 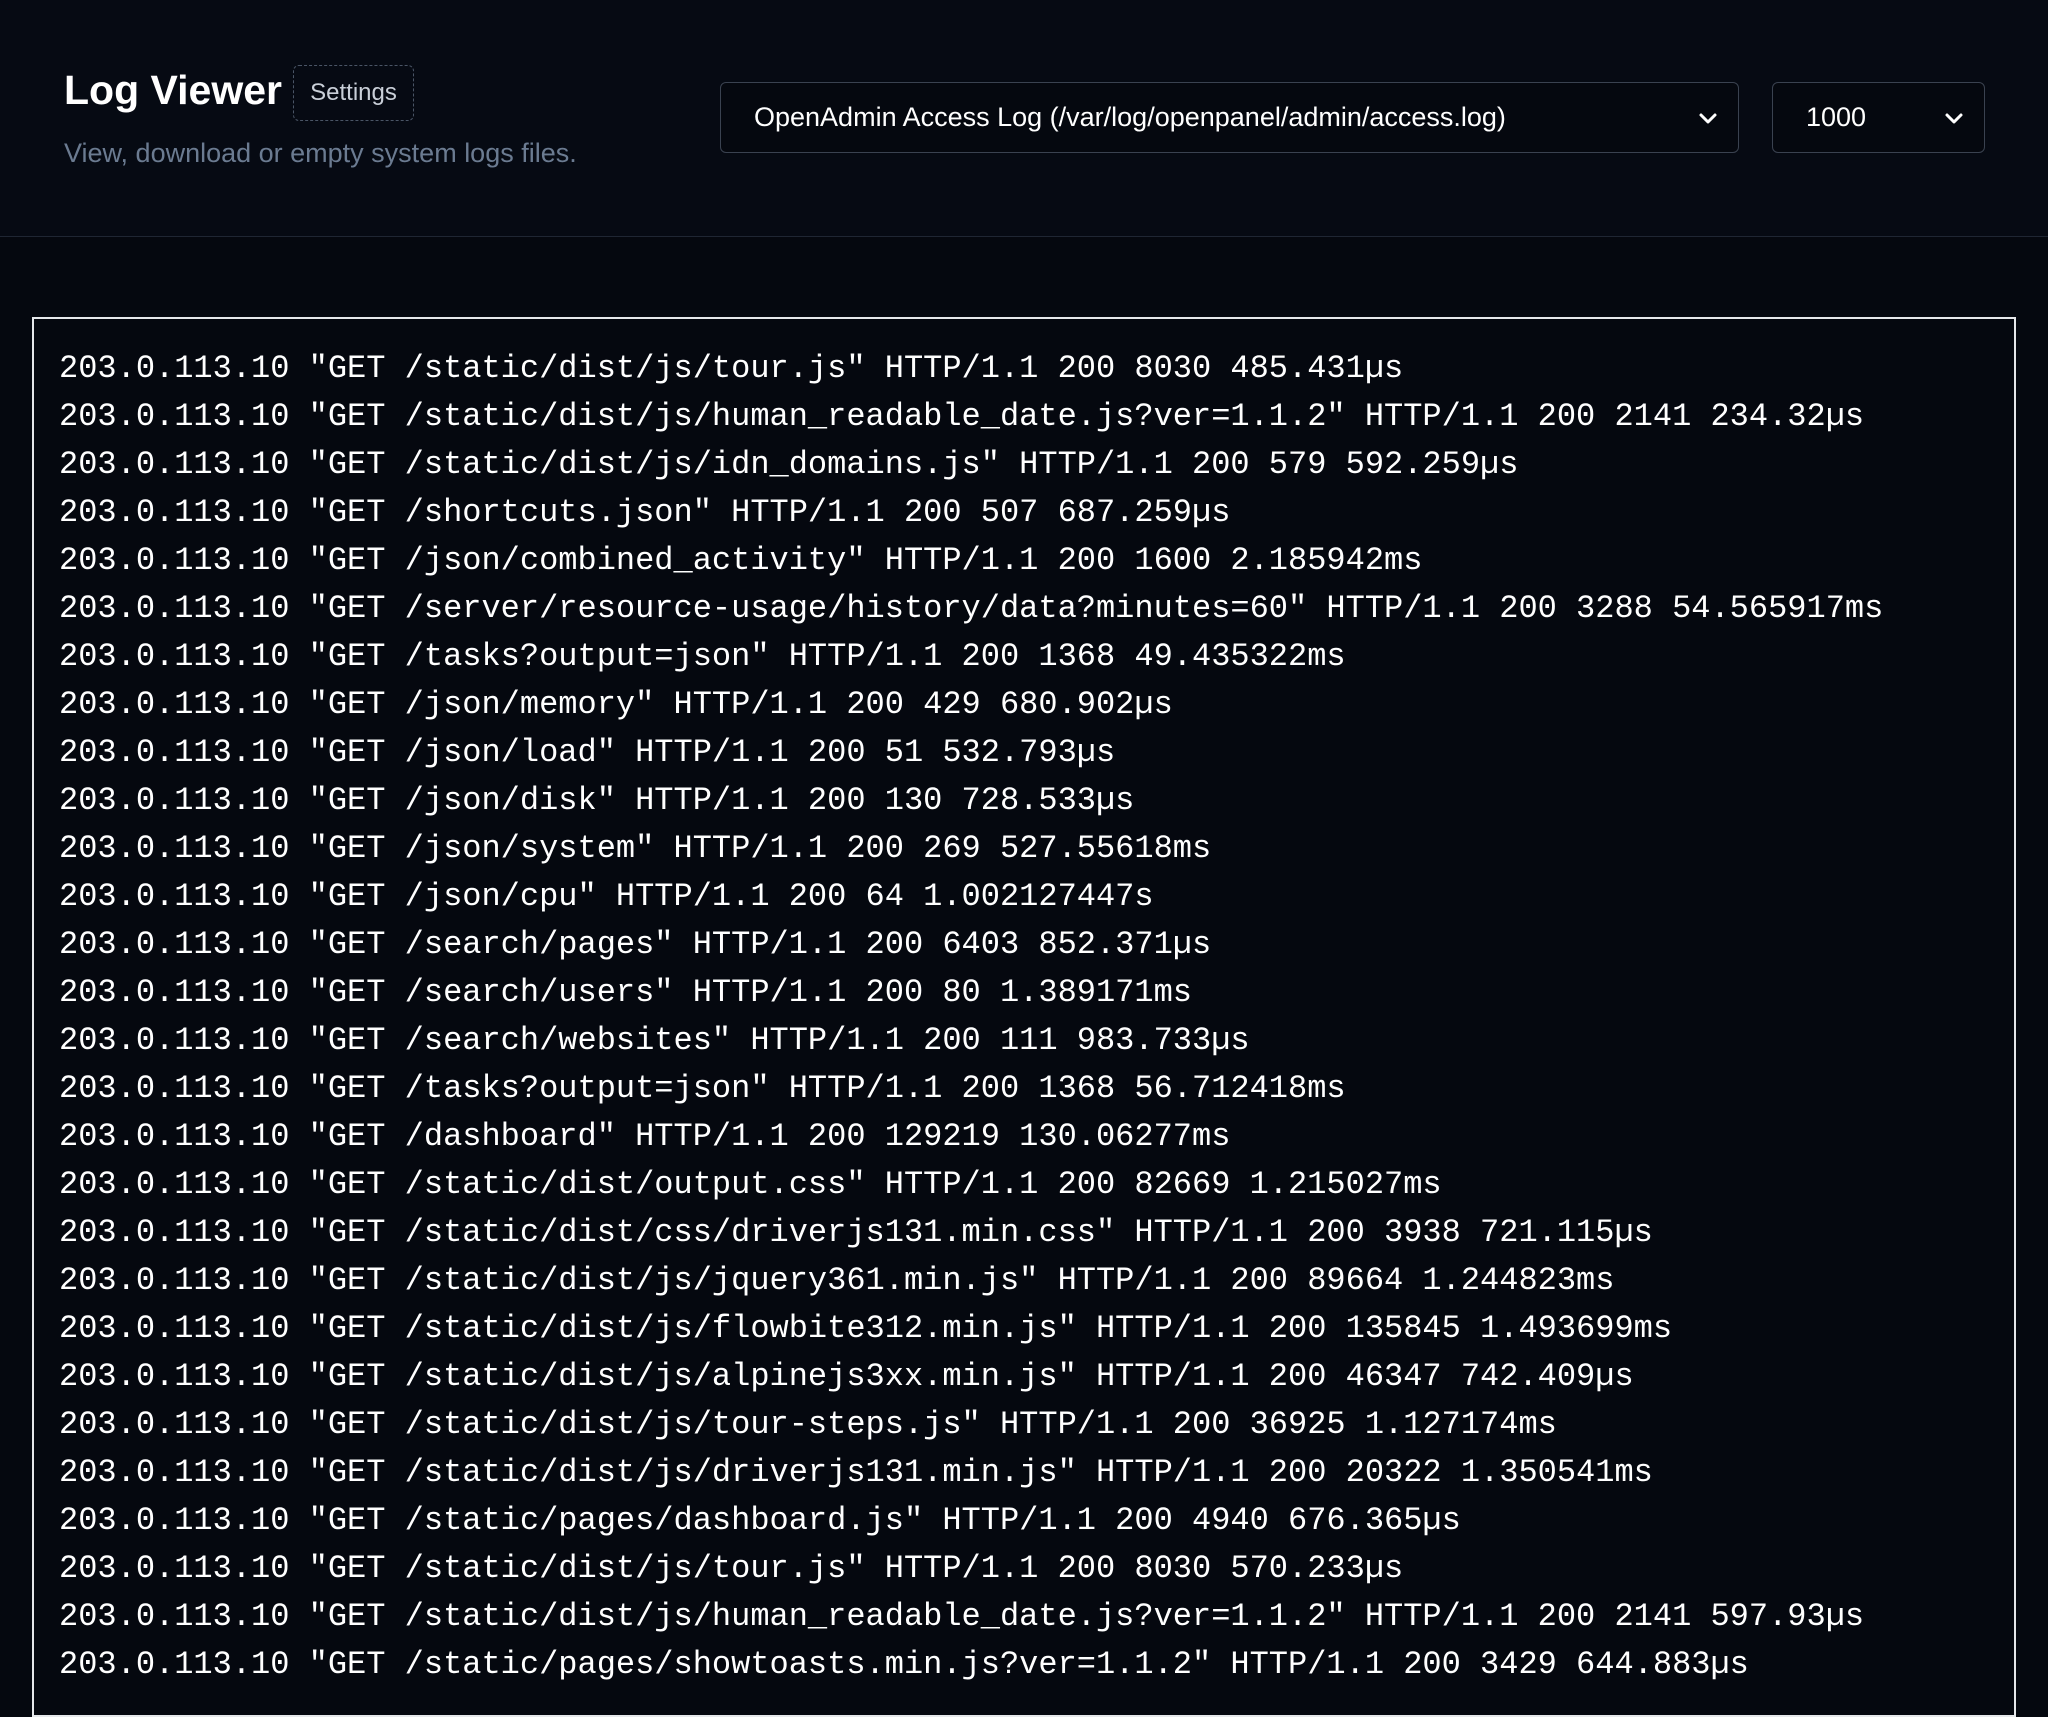 What do you see at coordinates (1836, 117) in the screenshot?
I see `line-count-select-value: 1000` at bounding box center [1836, 117].